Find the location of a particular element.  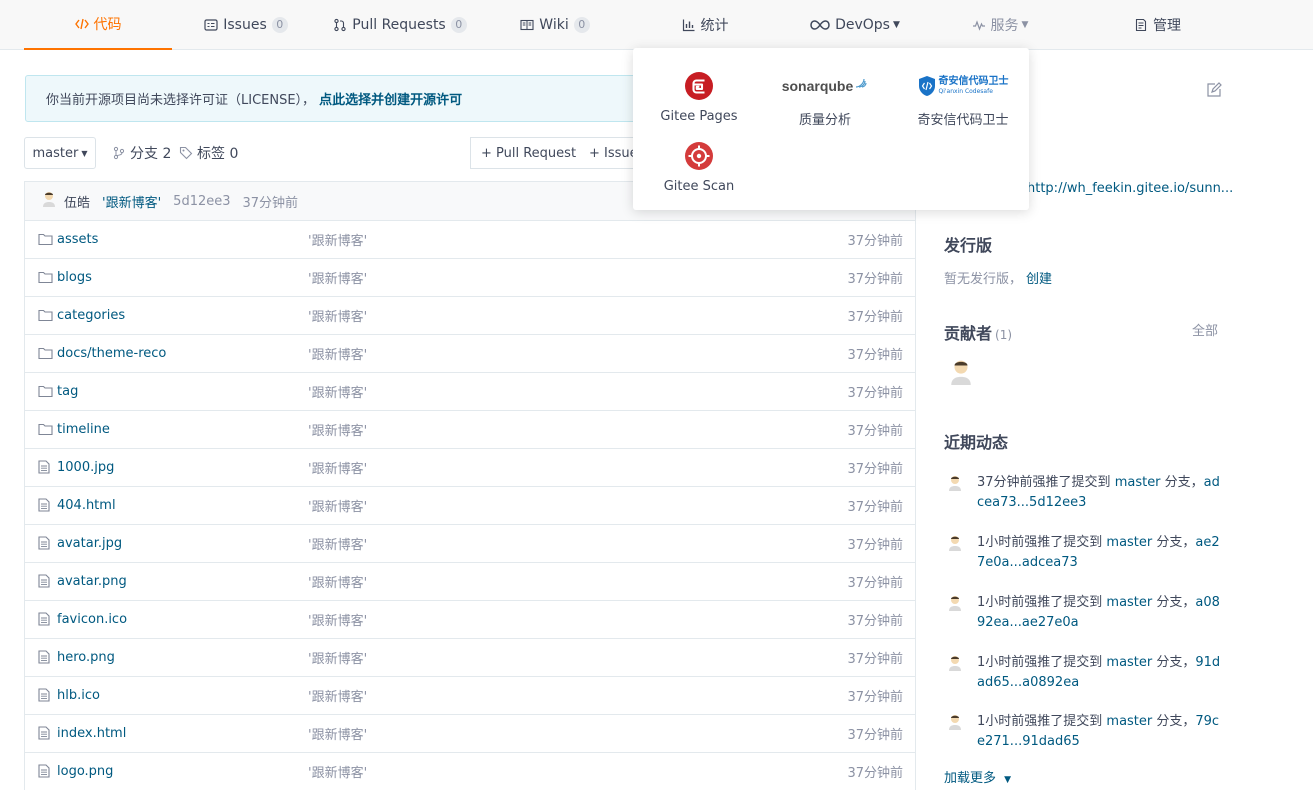

file-name: avatar.jpg is located at coordinates (89, 543).